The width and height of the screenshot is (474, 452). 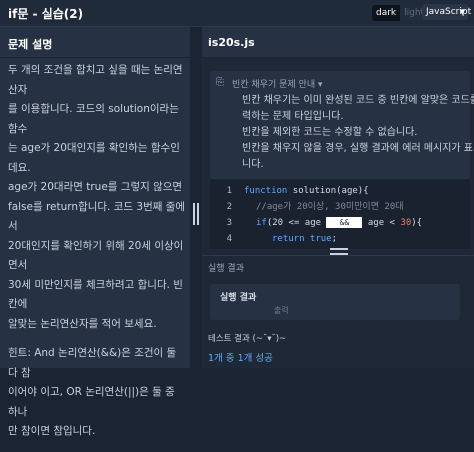 What do you see at coordinates (247, 339) in the screenshot?
I see `test-result-label: 테스트 결과 (~˘▾˘)~` at bounding box center [247, 339].